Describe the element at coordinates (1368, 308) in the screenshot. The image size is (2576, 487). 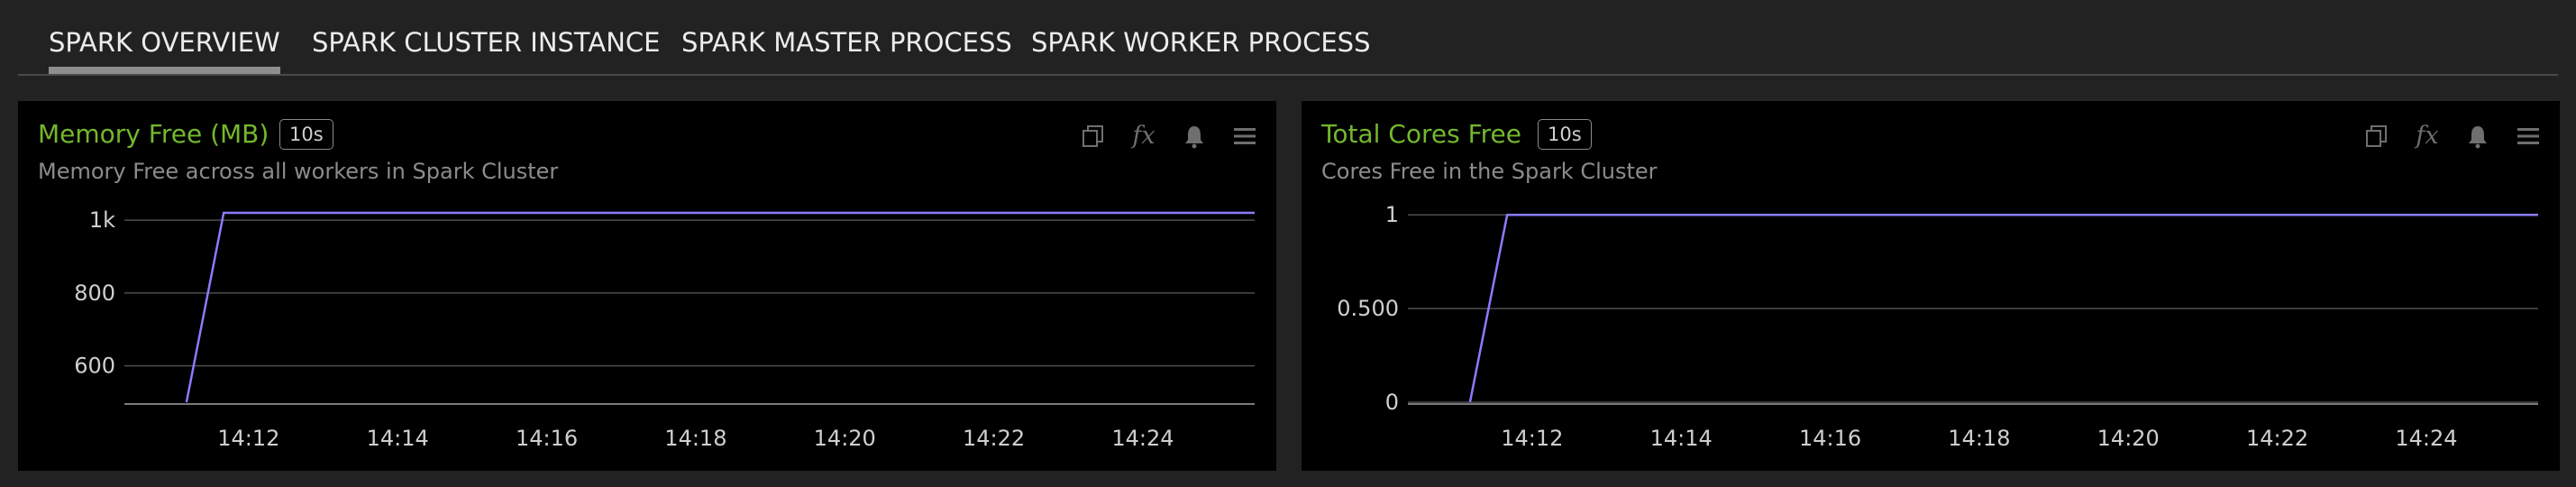
I see `y-tick-label: 0.500` at that location.